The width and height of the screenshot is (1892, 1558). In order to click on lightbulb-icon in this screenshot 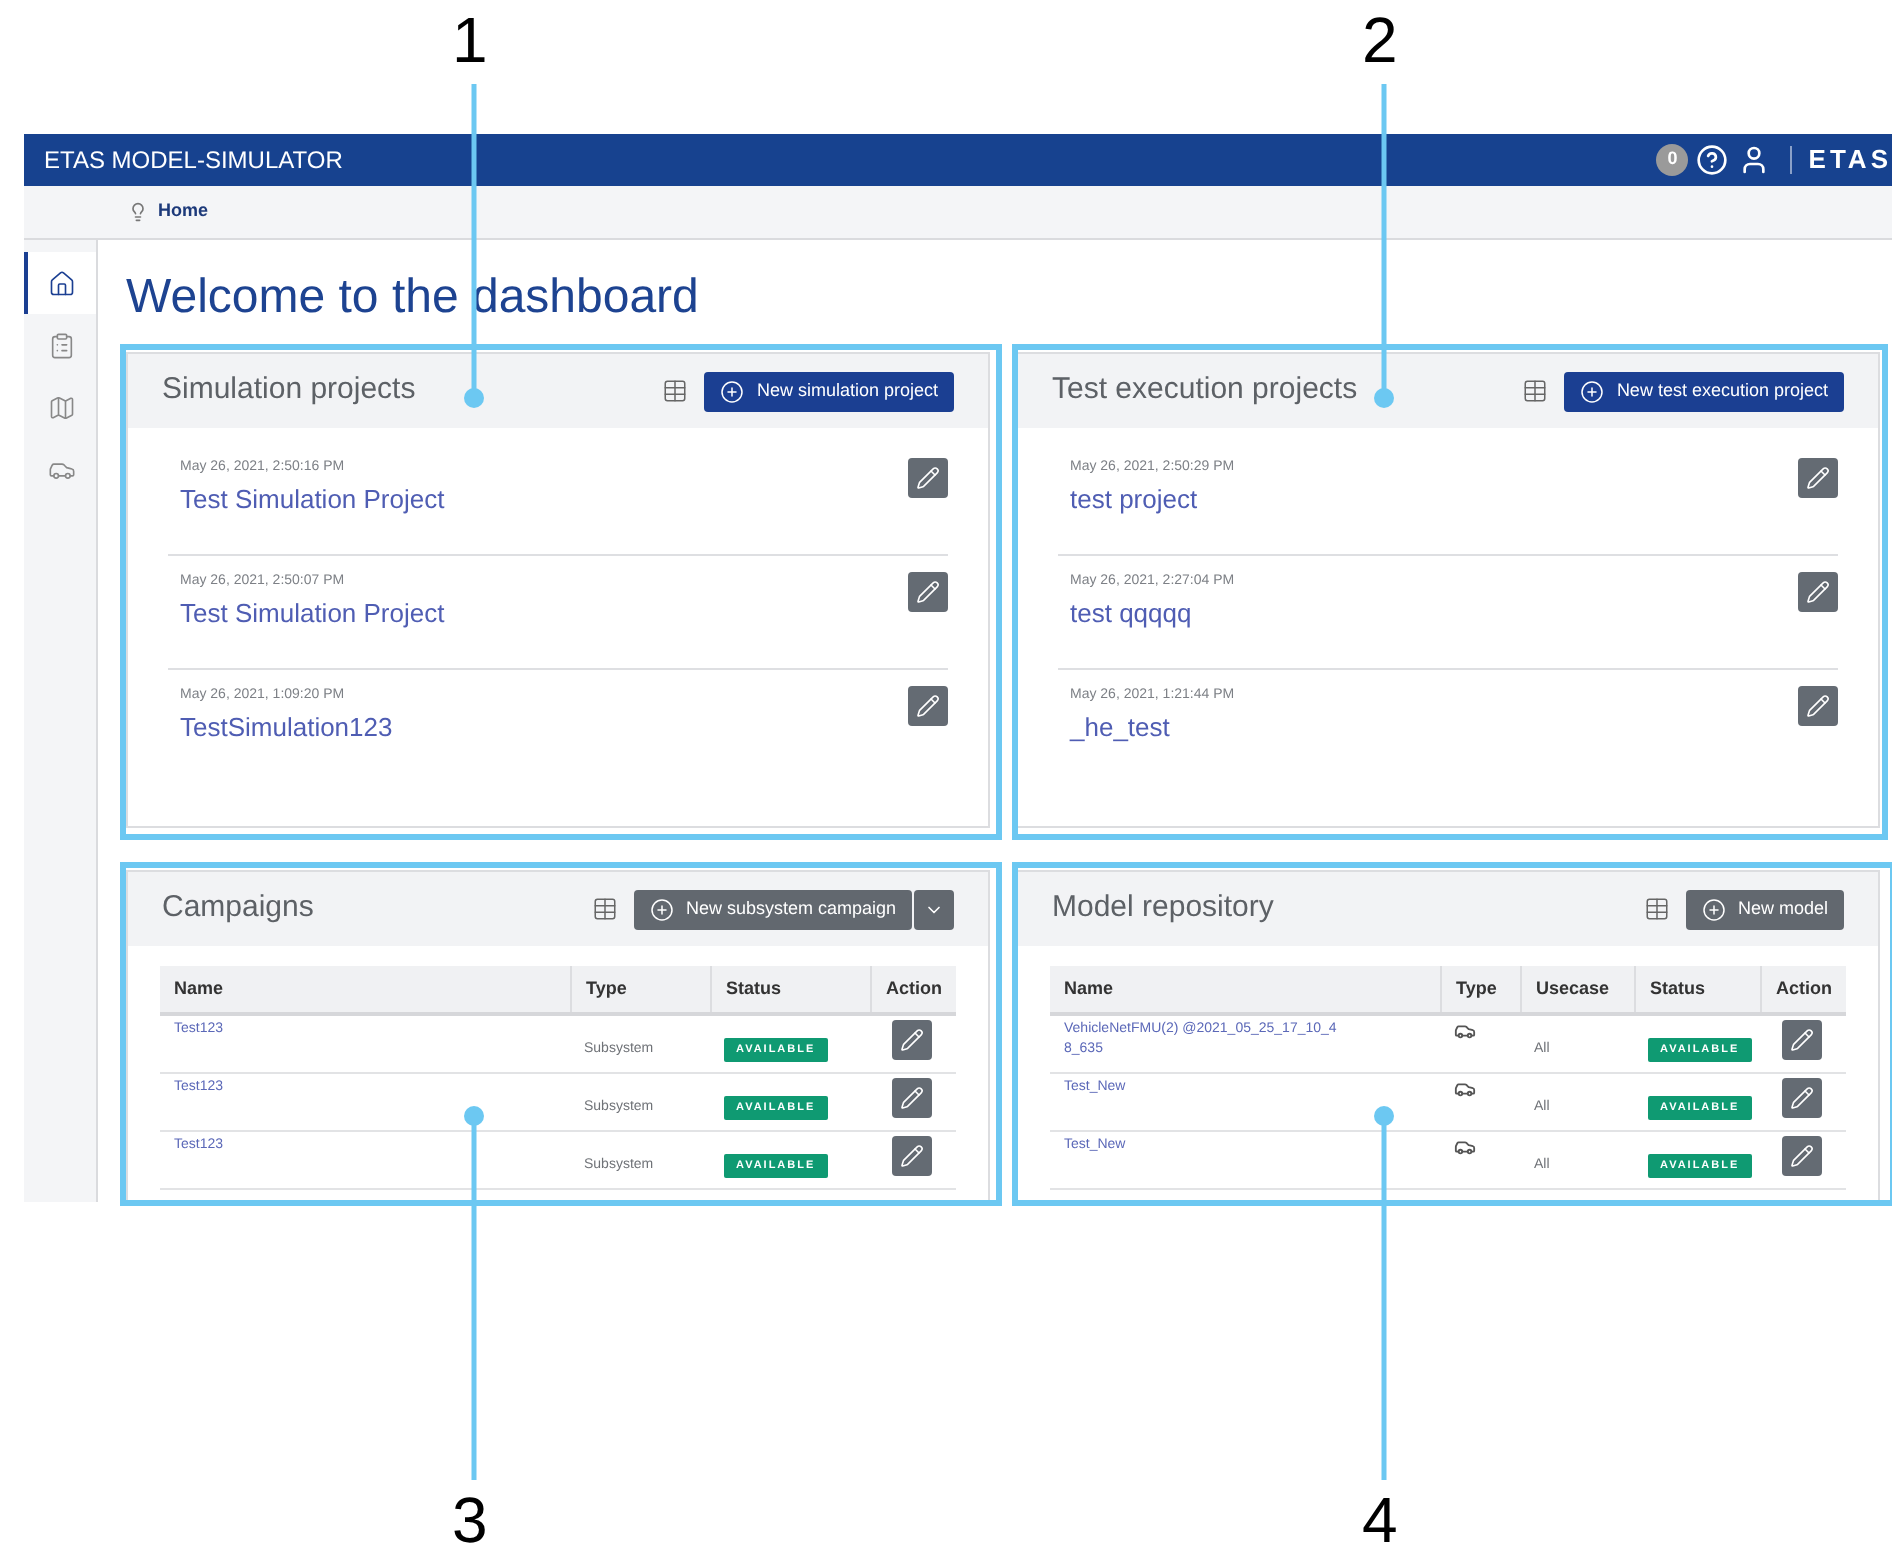, I will do `click(138, 212)`.